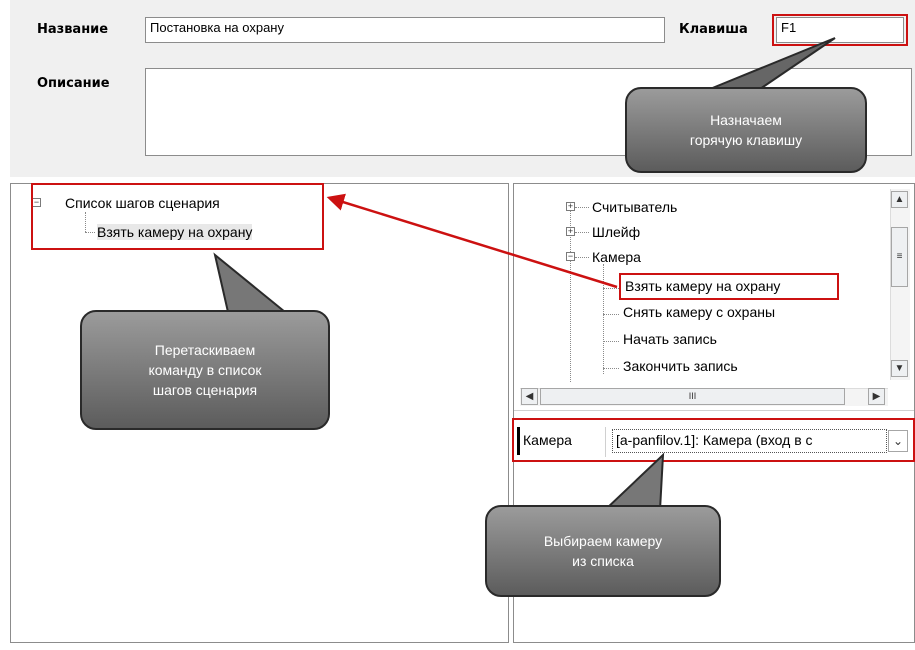 This screenshot has height=650, width=915. Describe the element at coordinates (73, 29) in the screenshot. I see `name-label: Название` at that location.